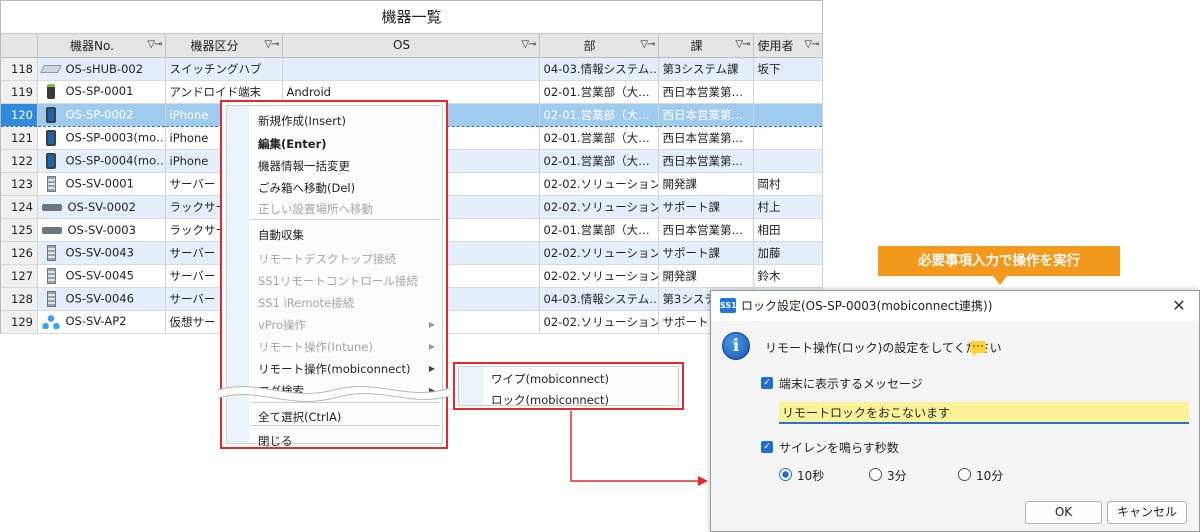  I want to click on user-cell: 岡村, so click(788, 184).